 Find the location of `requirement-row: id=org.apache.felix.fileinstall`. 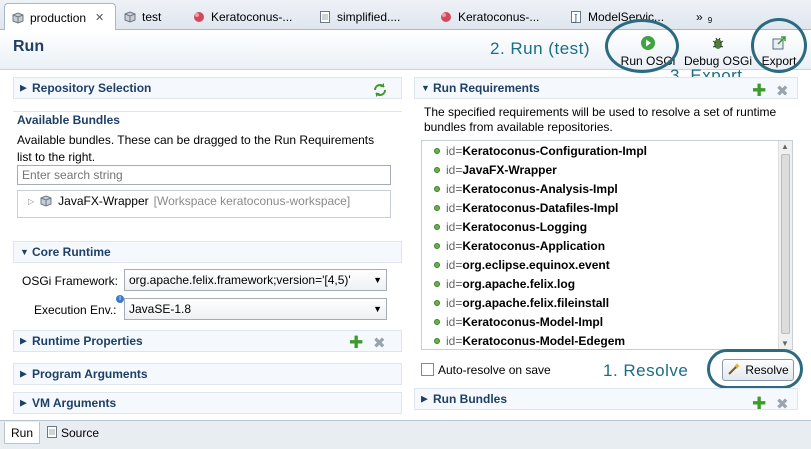

requirement-row: id=org.apache.felix.fileinstall is located at coordinates (521, 303).